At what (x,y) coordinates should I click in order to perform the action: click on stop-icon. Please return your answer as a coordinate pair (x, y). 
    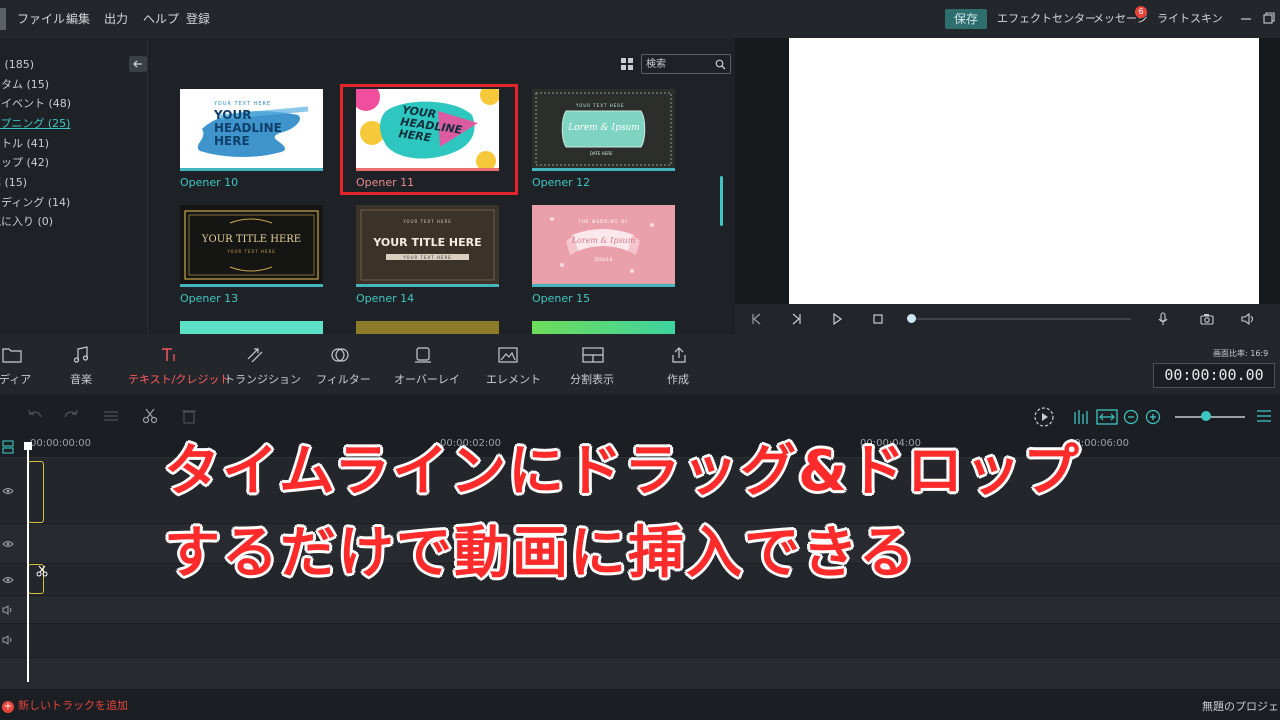
    Looking at the image, I should click on (878, 319).